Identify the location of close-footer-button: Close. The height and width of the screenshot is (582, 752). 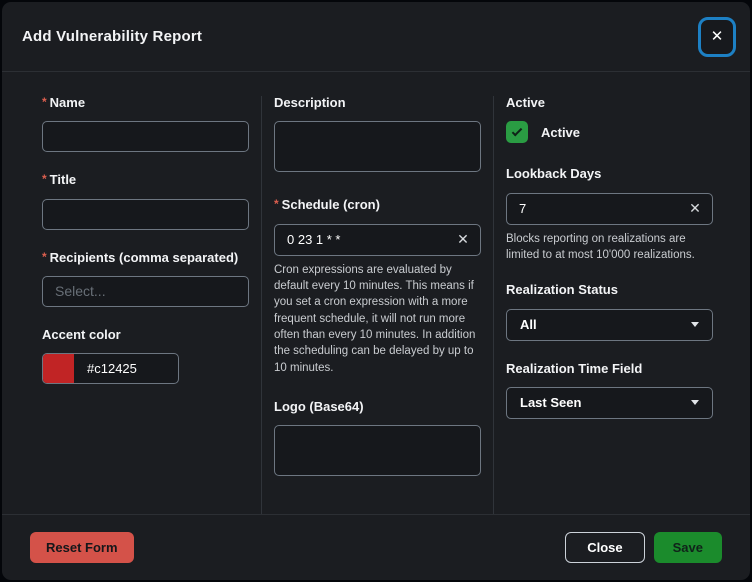
(605, 547).